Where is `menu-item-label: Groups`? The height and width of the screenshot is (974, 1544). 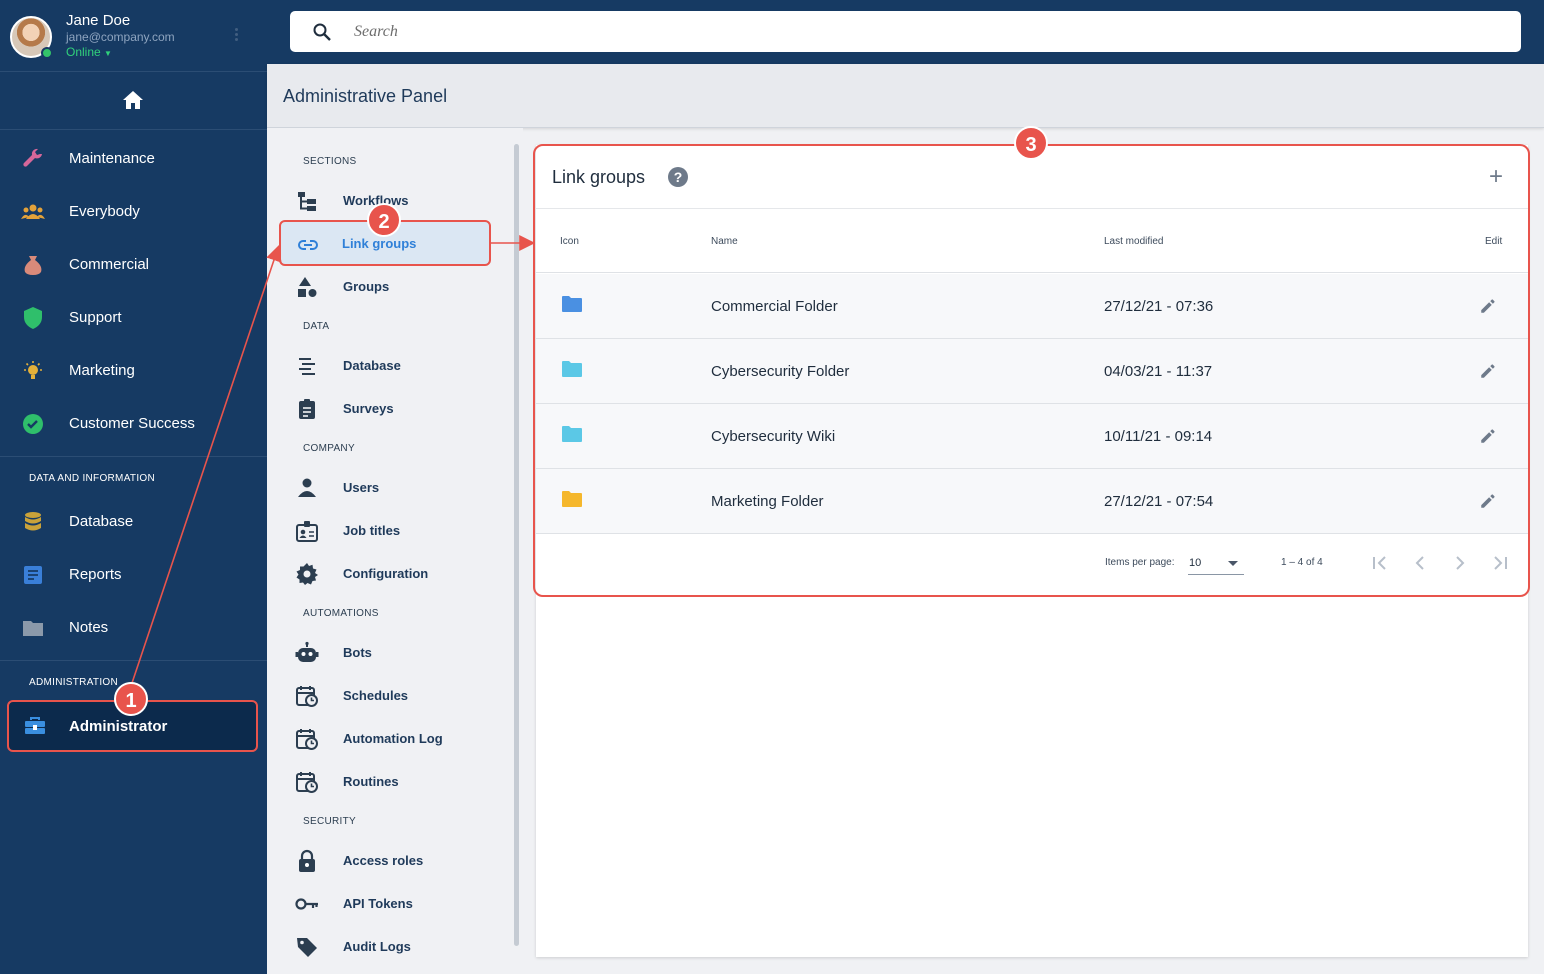
menu-item-label: Groups is located at coordinates (366, 286).